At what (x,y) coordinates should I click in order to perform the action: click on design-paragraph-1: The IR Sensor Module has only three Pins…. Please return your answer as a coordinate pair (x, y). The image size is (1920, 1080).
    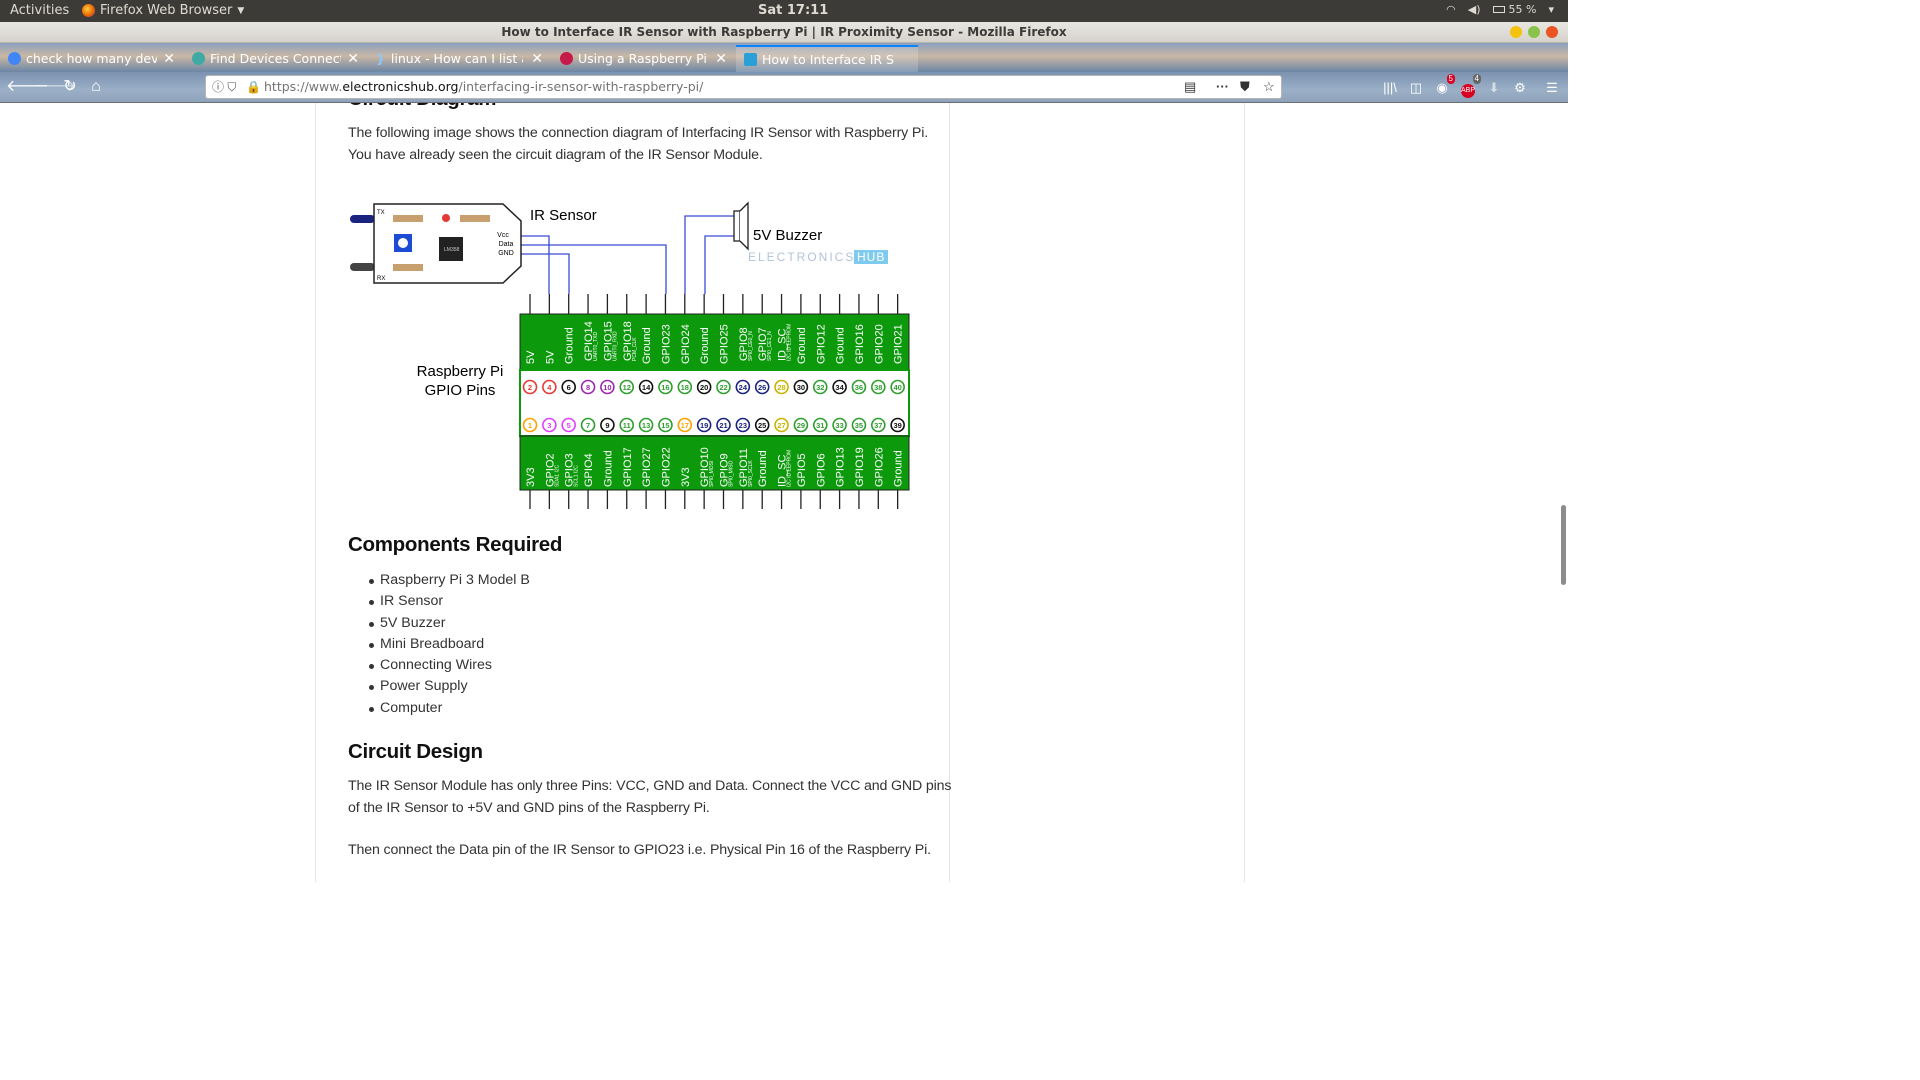
    Looking at the image, I should click on (650, 797).